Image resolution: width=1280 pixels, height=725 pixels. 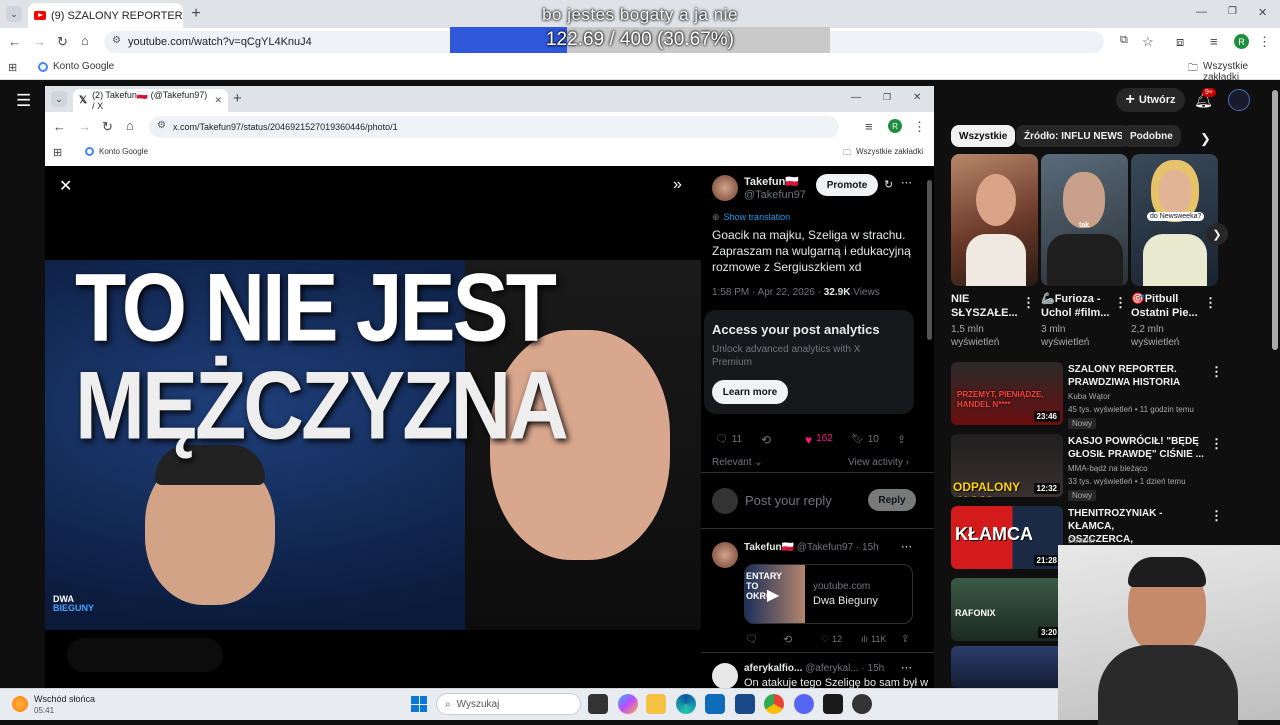 I want to click on inner-profile-avatar: R, so click(x=895, y=126).